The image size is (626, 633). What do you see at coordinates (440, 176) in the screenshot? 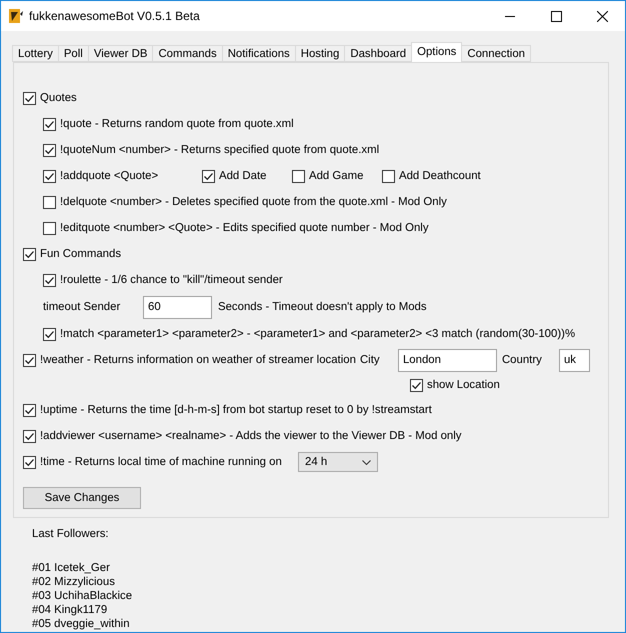
I see `option-label: Add Deathcount` at bounding box center [440, 176].